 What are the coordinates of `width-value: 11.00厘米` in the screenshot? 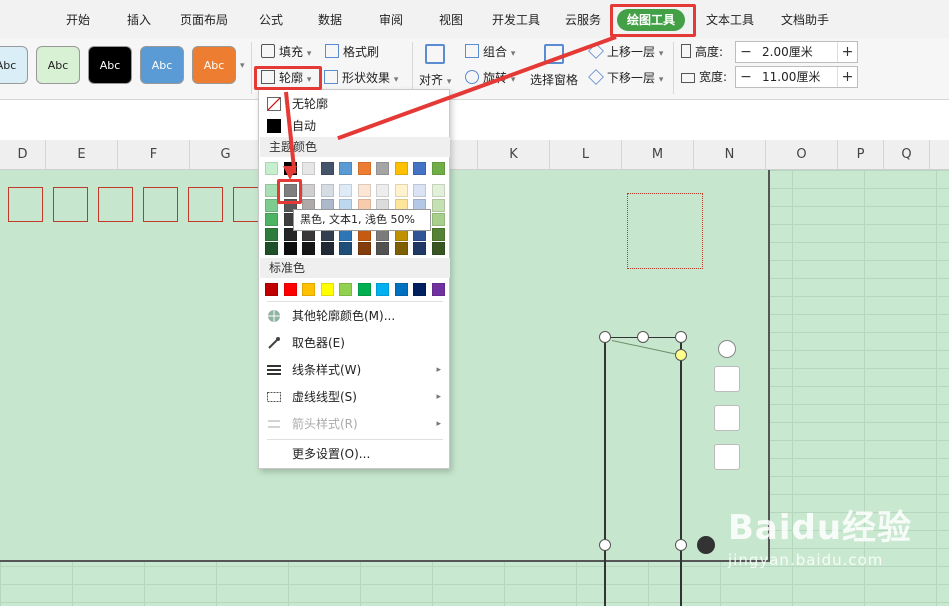 It's located at (791, 77).